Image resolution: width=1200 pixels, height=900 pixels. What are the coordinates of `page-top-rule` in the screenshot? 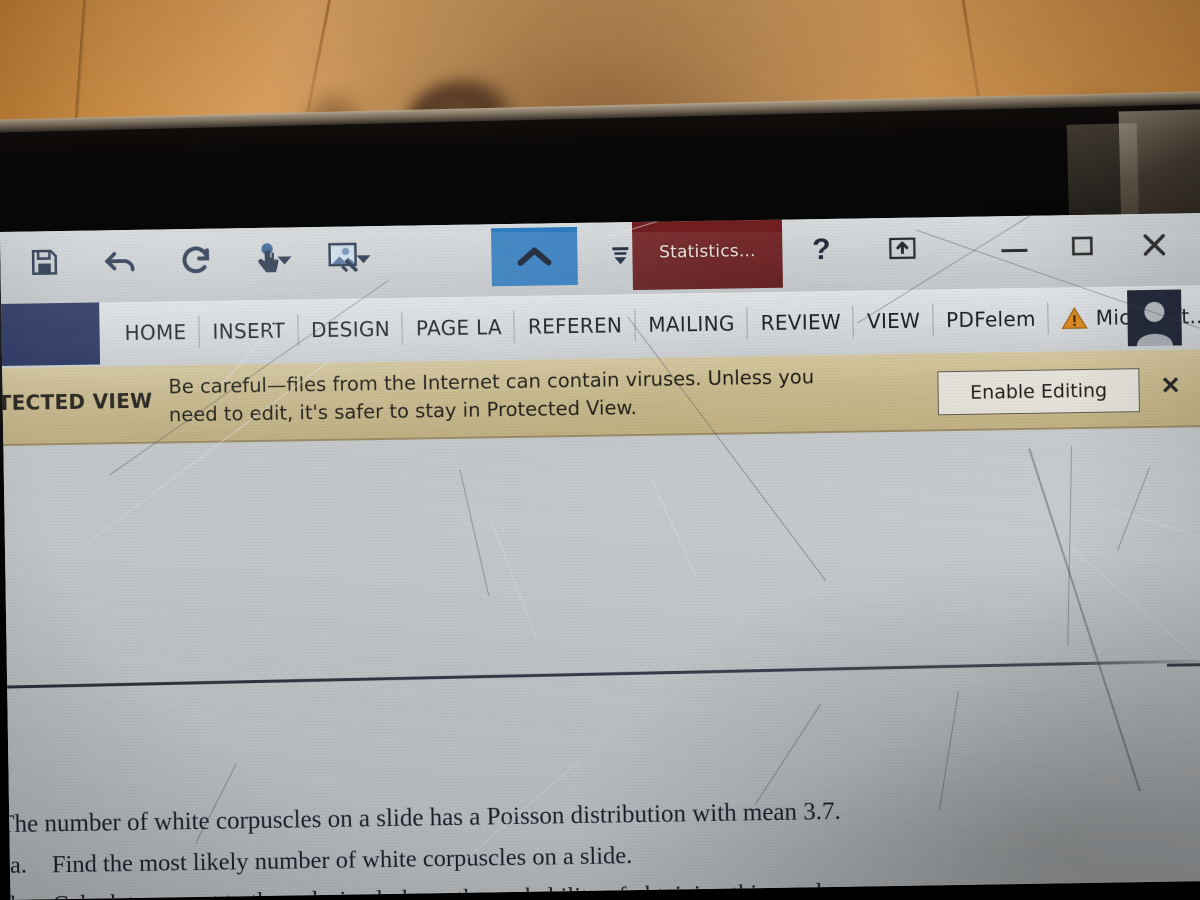 It's located at (600, 674).